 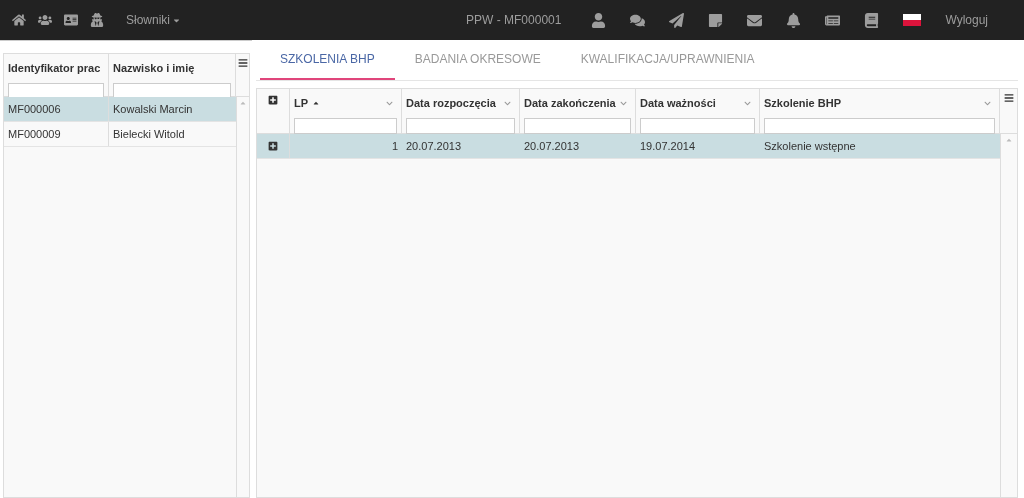 I want to click on column-title: Szkolenie BHP, so click(x=803, y=103).